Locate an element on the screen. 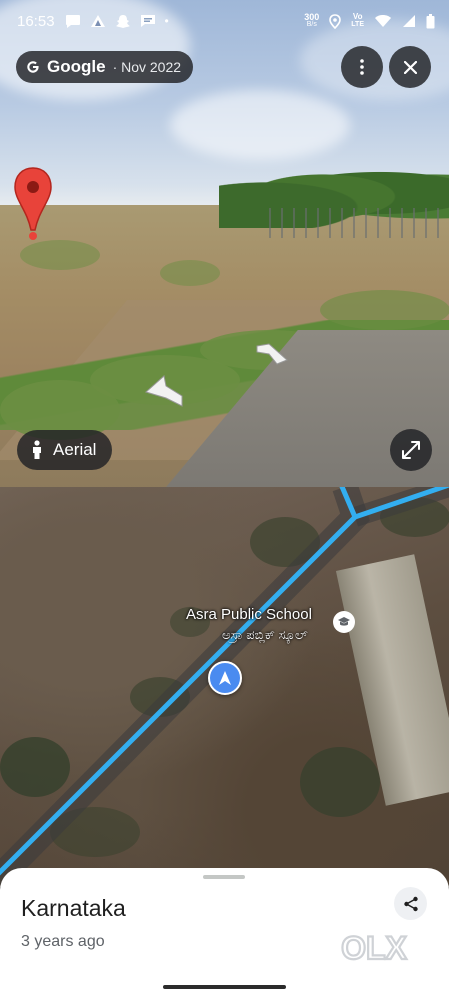 The width and height of the screenshot is (449, 1000). expand-button is located at coordinates (411, 450).